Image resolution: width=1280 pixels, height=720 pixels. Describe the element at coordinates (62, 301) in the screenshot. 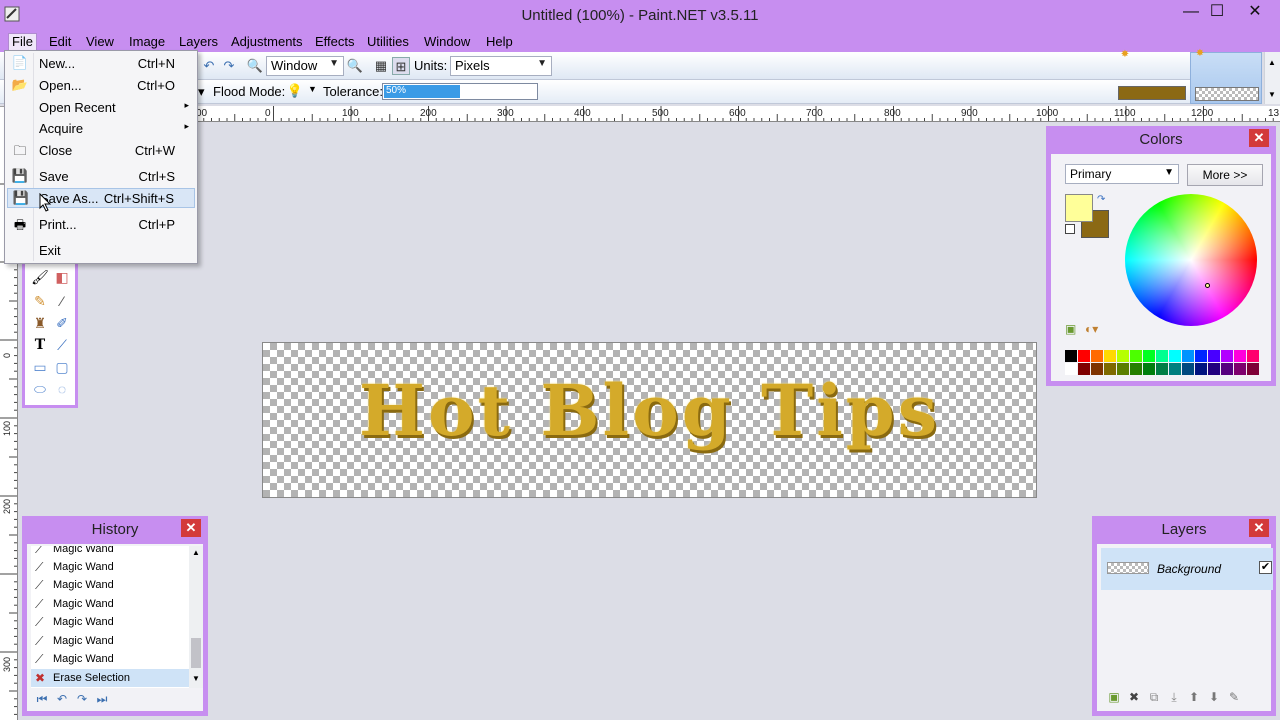

I see `color-picker-icon: ⁄` at that location.